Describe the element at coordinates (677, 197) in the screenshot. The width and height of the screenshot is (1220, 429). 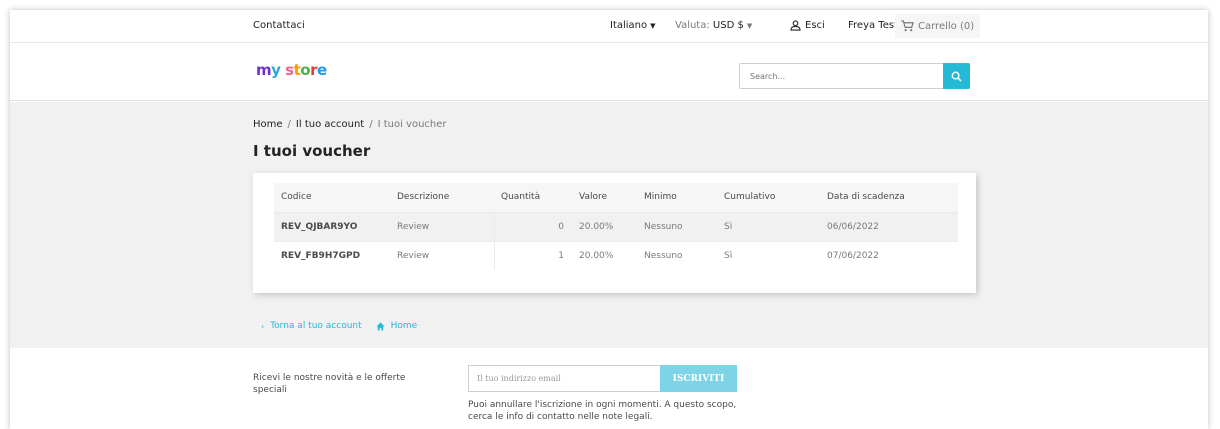
I see `column-header-minimum: Minimo` at that location.